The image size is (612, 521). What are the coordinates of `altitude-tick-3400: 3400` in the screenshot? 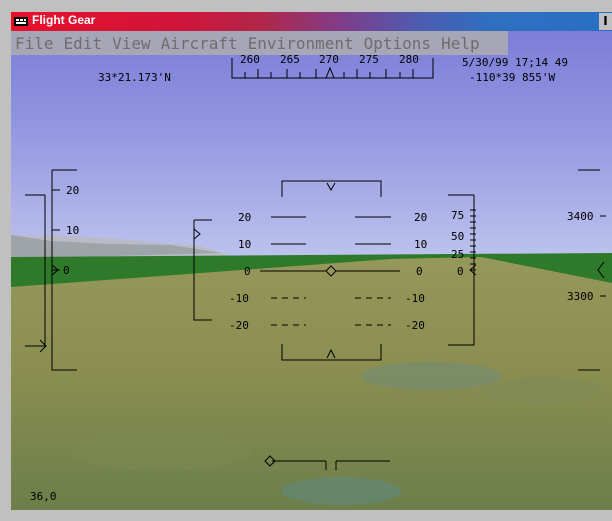 It's located at (580, 216).